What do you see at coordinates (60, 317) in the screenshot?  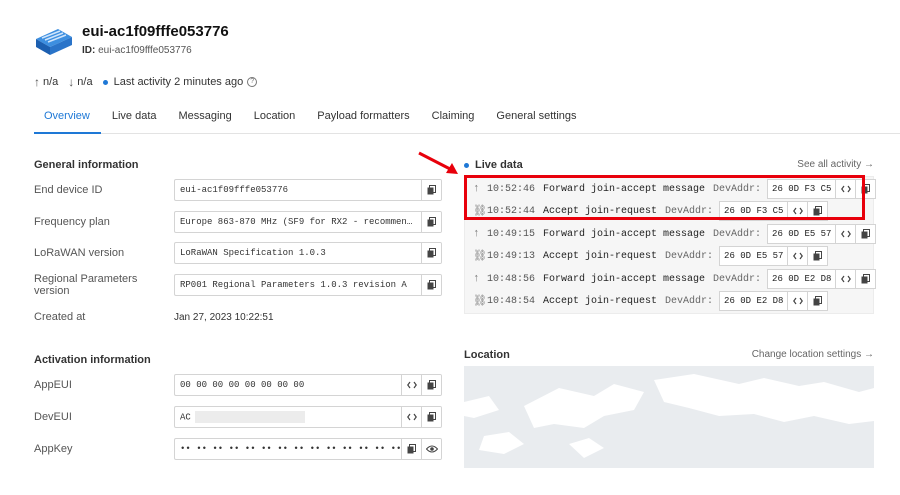 I see `created-at-label: Created at` at bounding box center [60, 317].